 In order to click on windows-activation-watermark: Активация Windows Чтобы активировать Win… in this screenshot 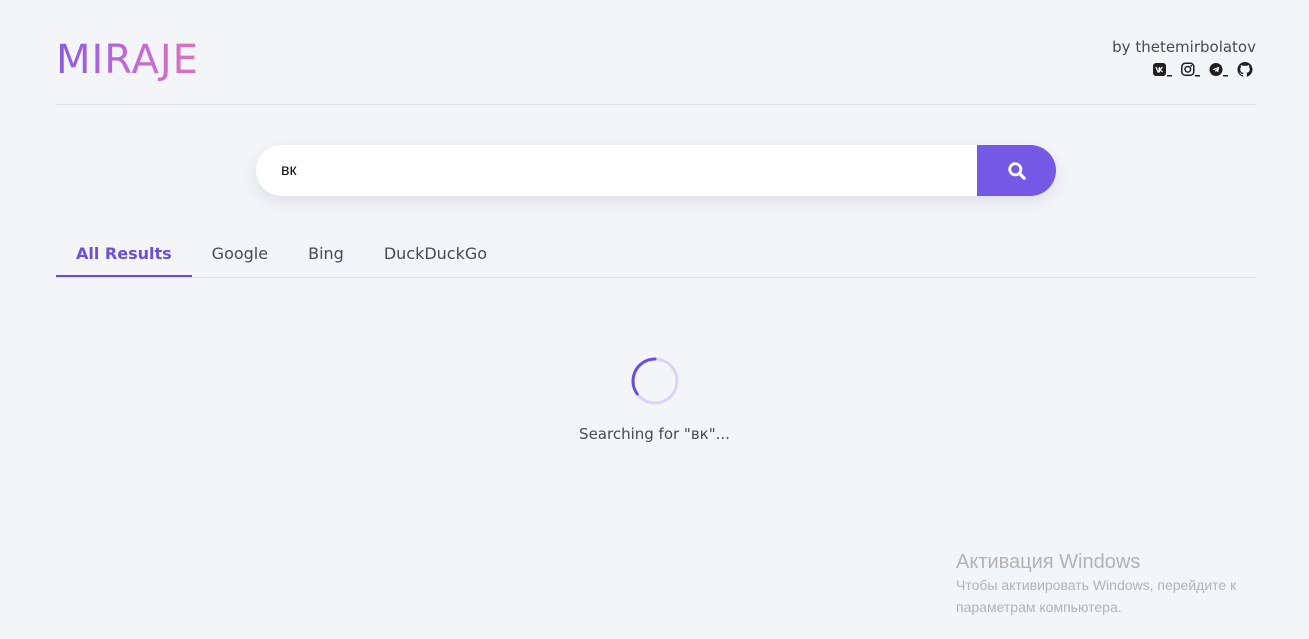, I will do `click(1132, 584)`.